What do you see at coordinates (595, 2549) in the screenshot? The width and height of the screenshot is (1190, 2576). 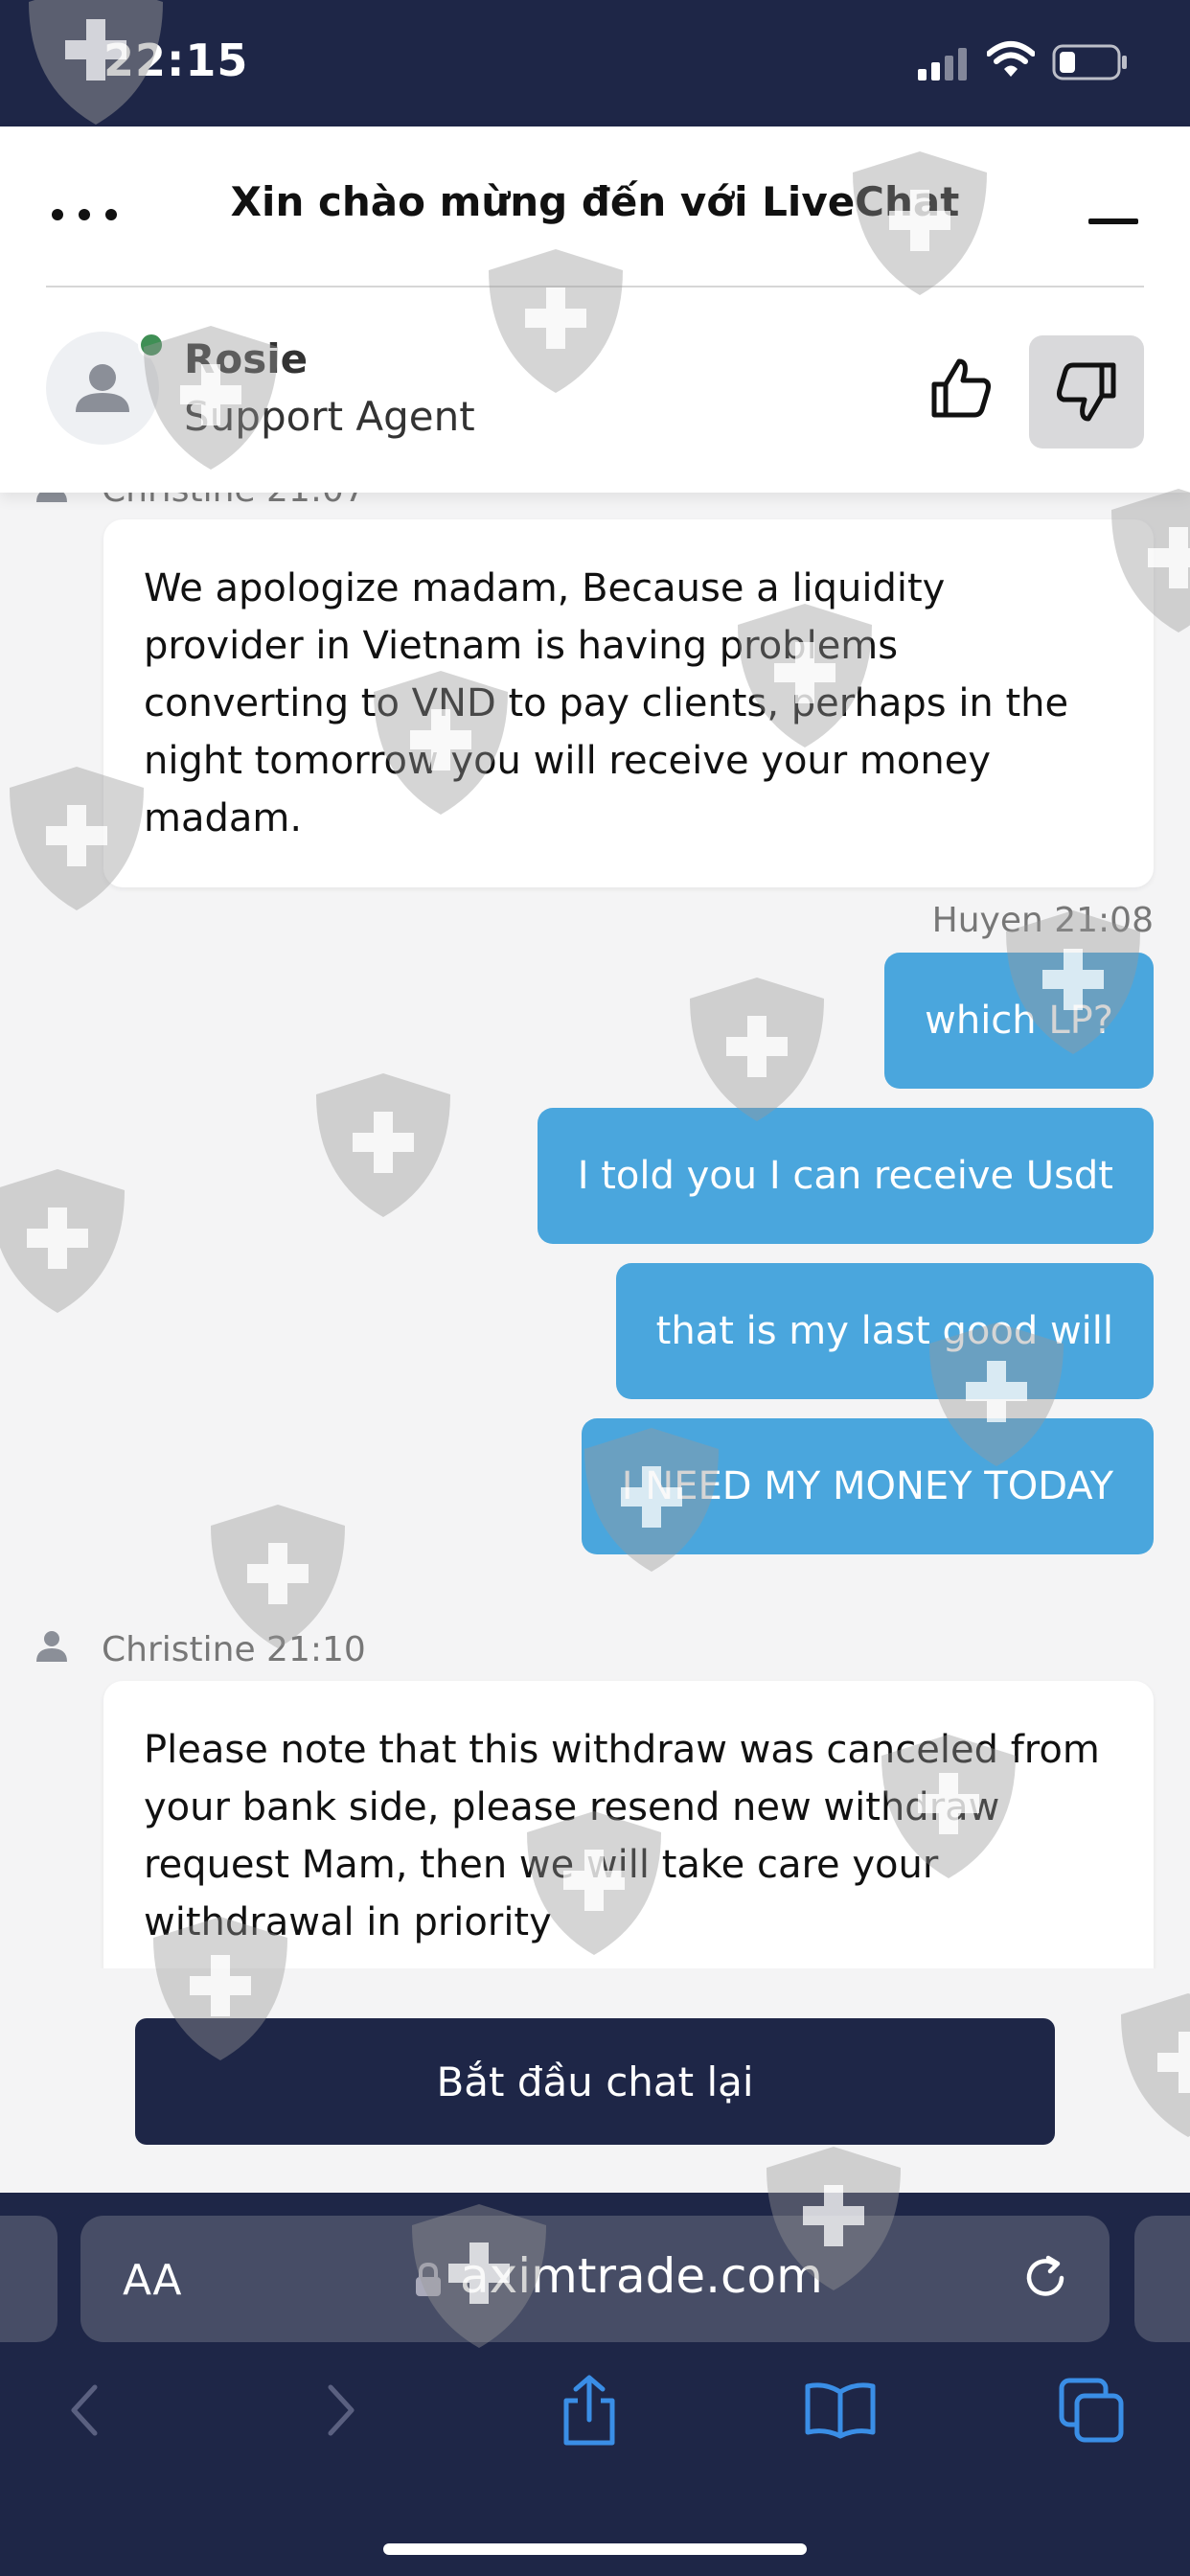 I see `home-indicator` at bounding box center [595, 2549].